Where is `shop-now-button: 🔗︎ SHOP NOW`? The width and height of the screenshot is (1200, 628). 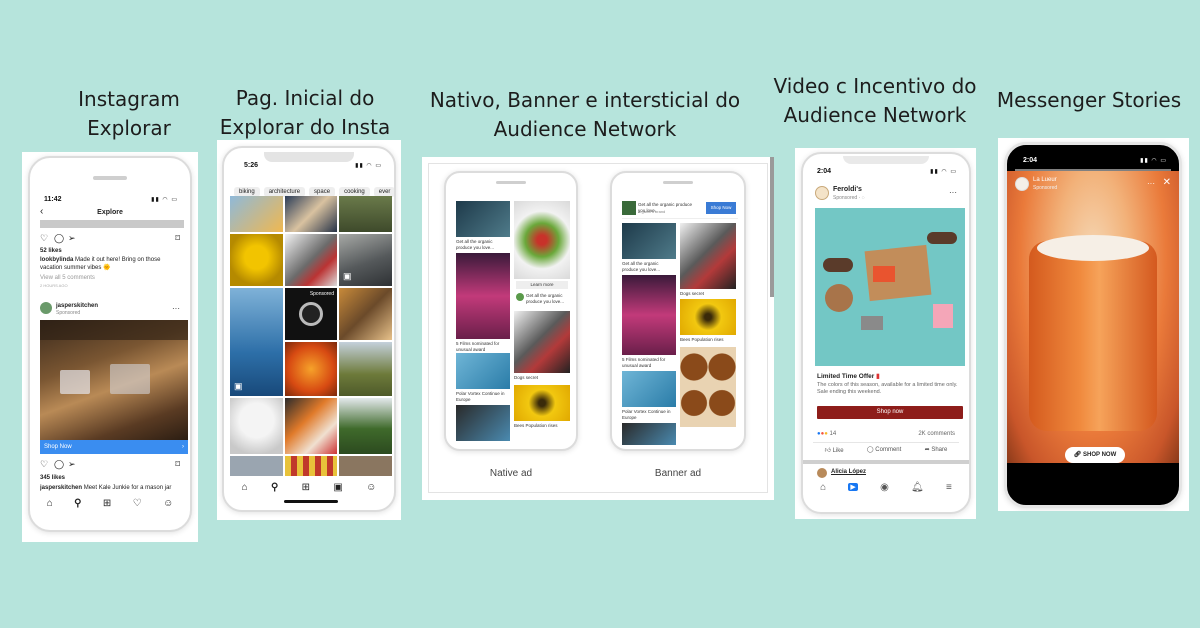 shop-now-button: 🔗︎ SHOP NOW is located at coordinates (1095, 455).